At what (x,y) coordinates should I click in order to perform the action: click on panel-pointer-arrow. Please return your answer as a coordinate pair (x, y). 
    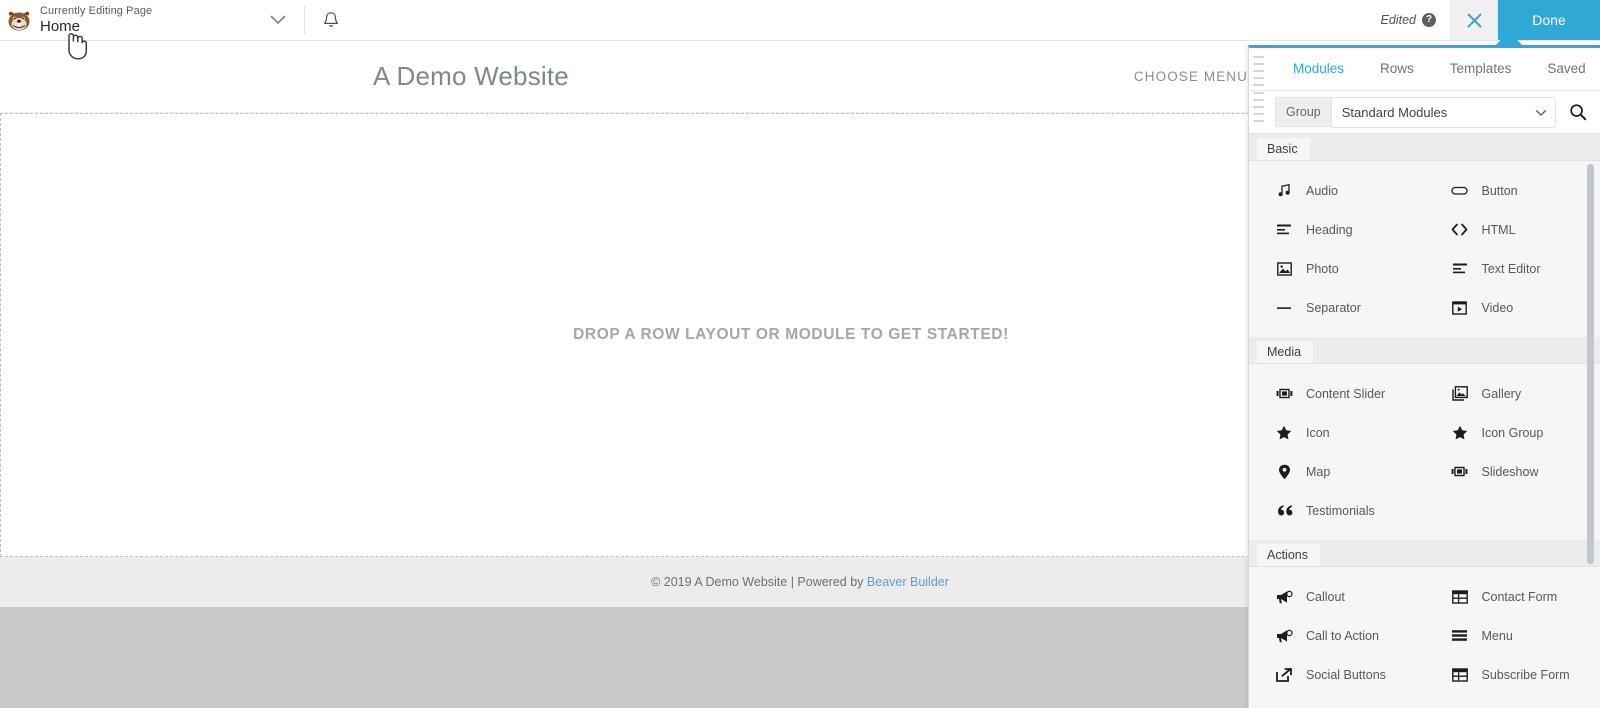
    Looking at the image, I should click on (1509, 38).